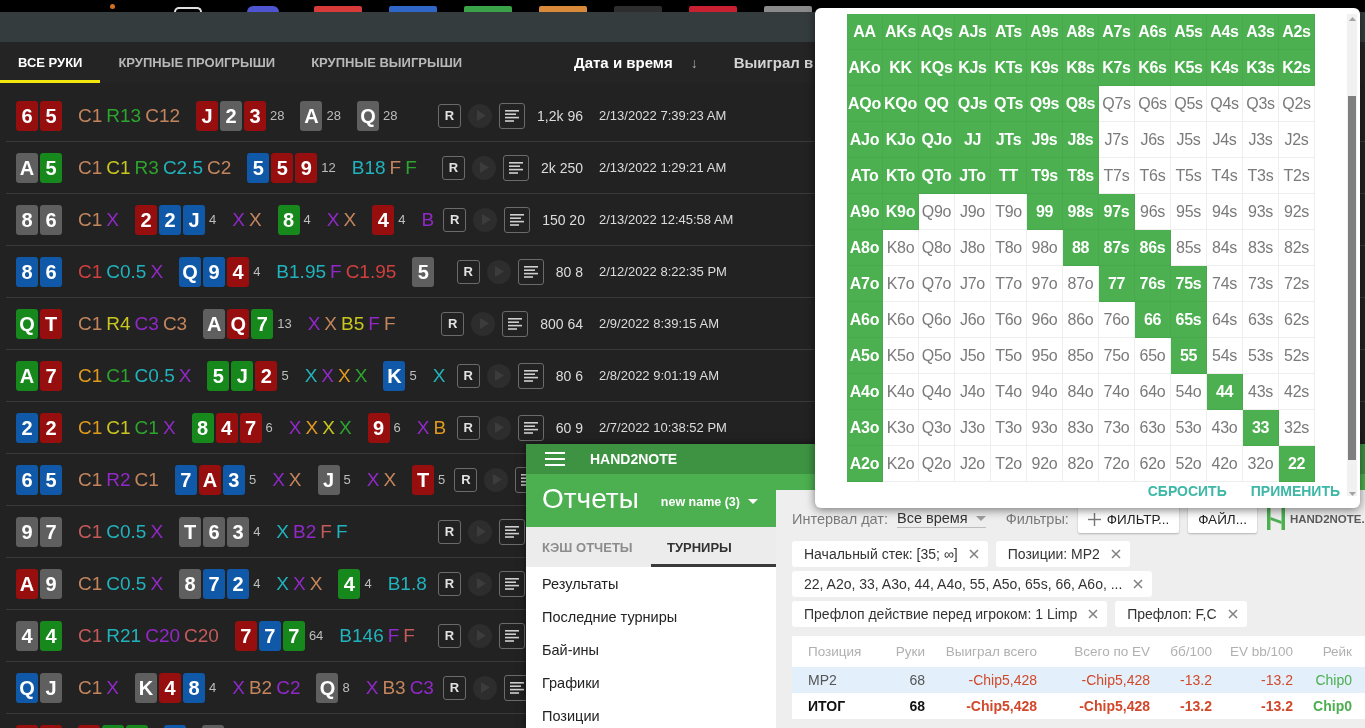  I want to click on range-cell: J8s, so click(1081, 140).